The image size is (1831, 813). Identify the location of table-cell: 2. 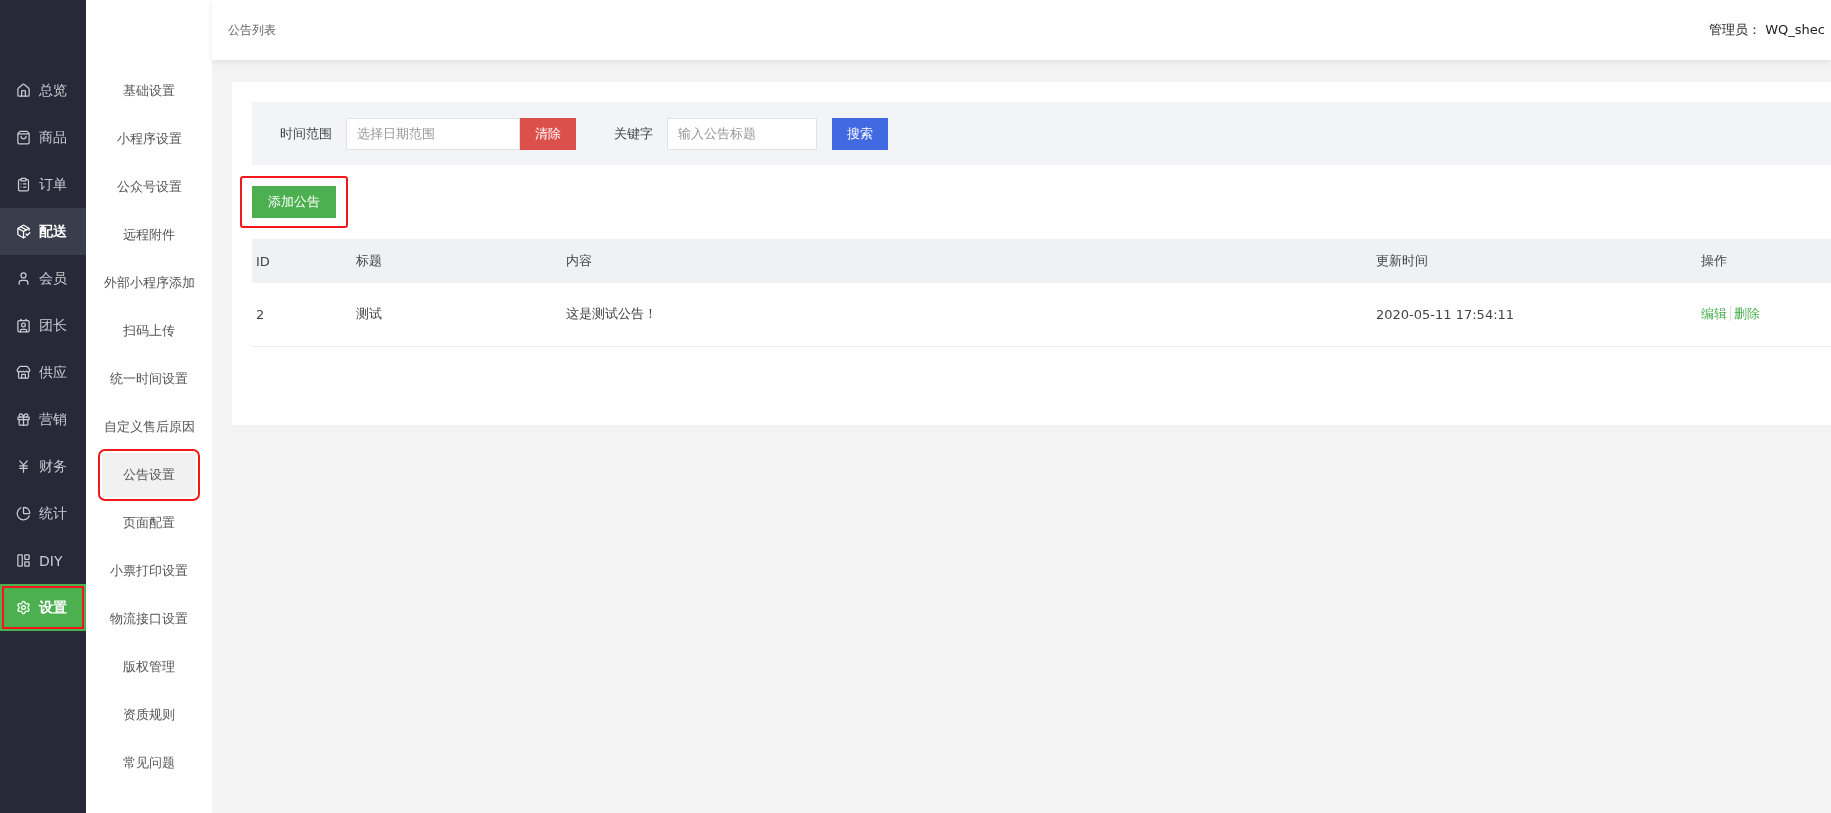
(302, 314).